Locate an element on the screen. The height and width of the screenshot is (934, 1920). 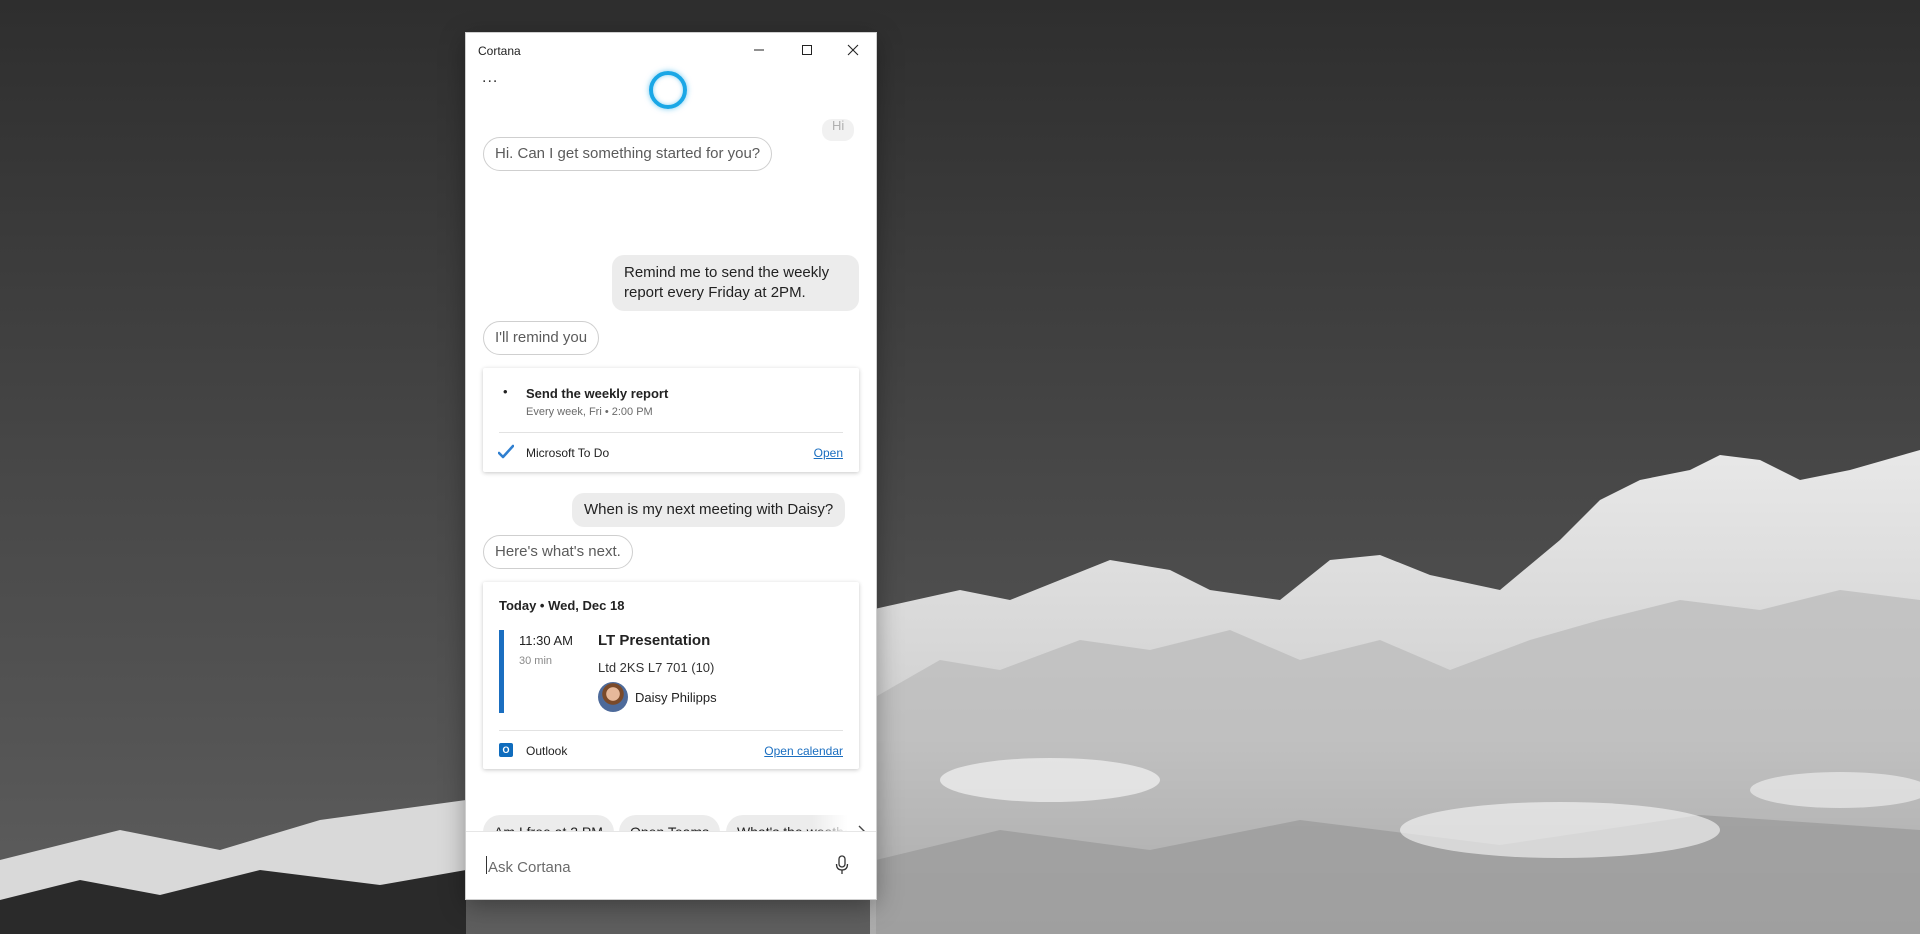
window-title: Cortana is located at coordinates (499, 51).